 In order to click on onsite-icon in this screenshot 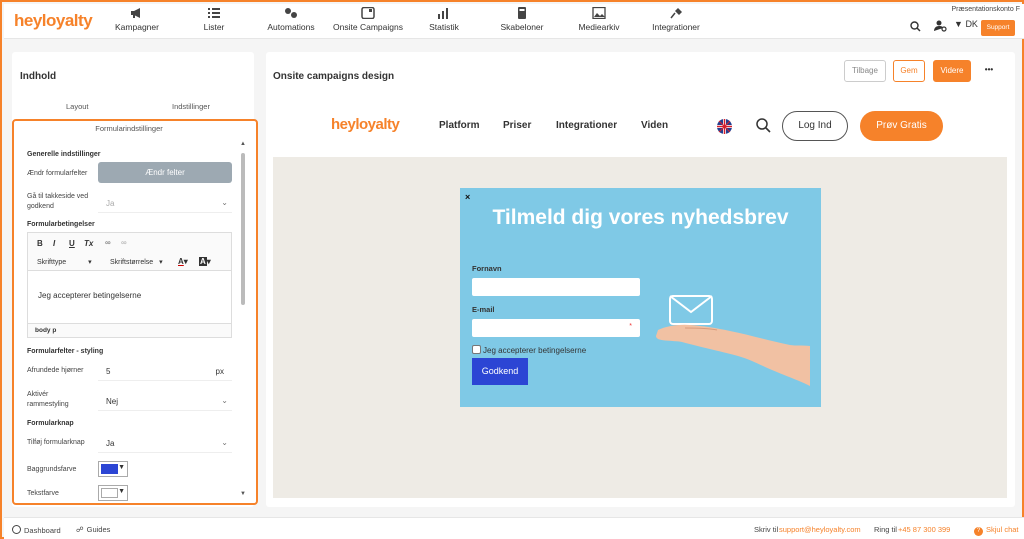, I will do `click(368, 13)`.